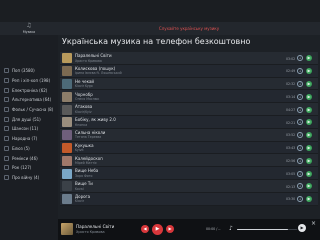  What do you see at coordinates (29, 168) in the screenshot?
I see `sidebar-genre-item: Рок (127)` at bounding box center [29, 168].